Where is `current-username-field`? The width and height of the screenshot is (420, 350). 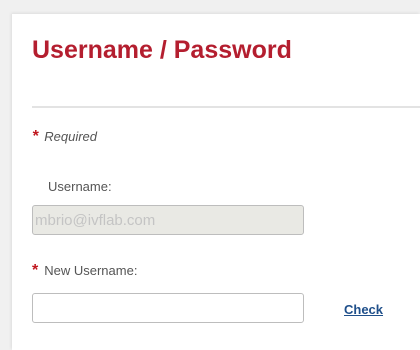 current-username-field is located at coordinates (168, 220).